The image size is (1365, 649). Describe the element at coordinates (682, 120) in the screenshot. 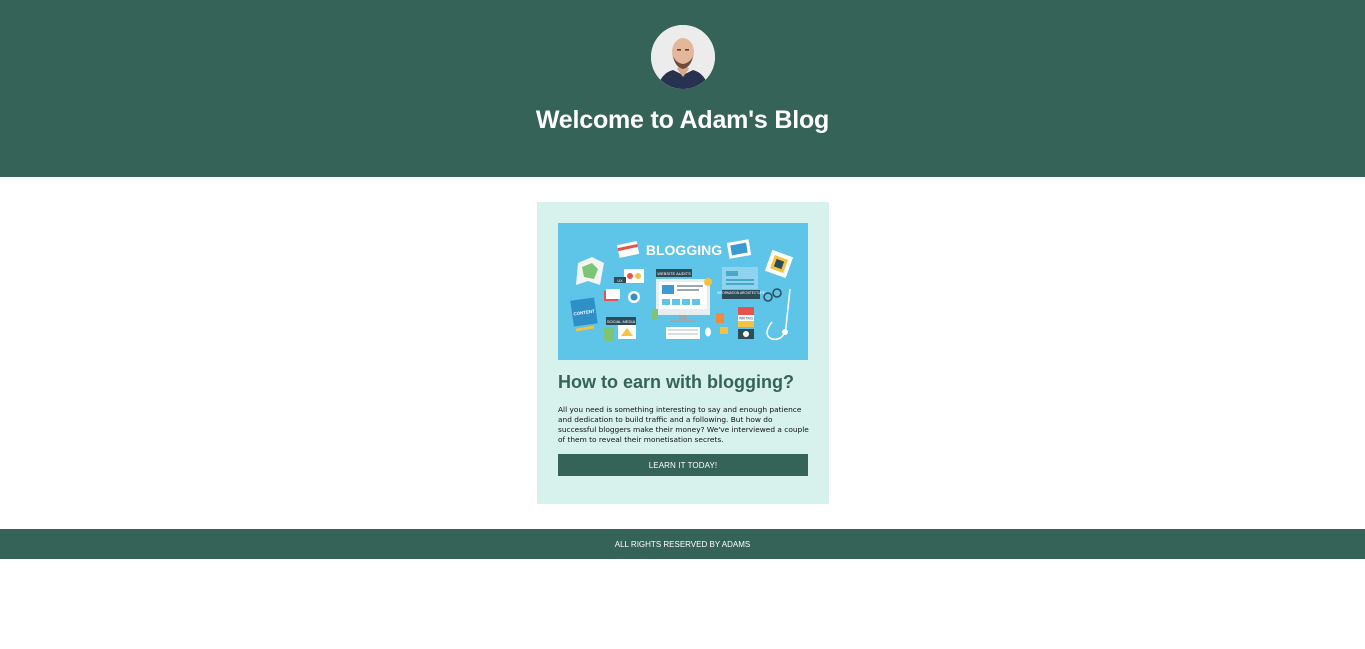

I see `page-title: Welcome to Adam's Blog` at that location.